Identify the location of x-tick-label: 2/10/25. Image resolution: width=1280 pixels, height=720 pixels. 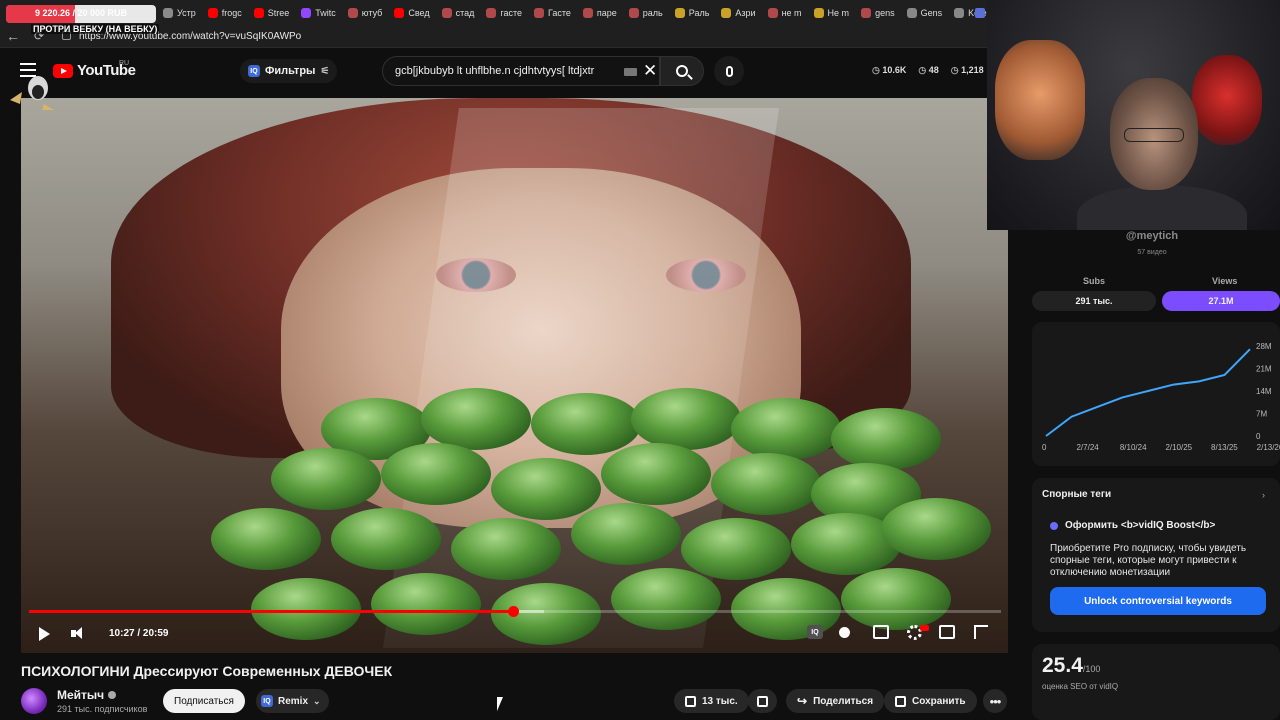
(1178, 447).